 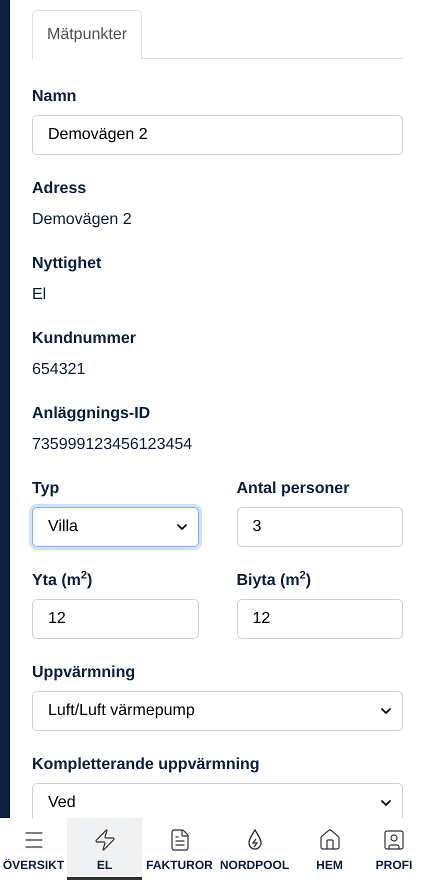 What do you see at coordinates (115, 527) in the screenshot?
I see `select-field: Villa` at bounding box center [115, 527].